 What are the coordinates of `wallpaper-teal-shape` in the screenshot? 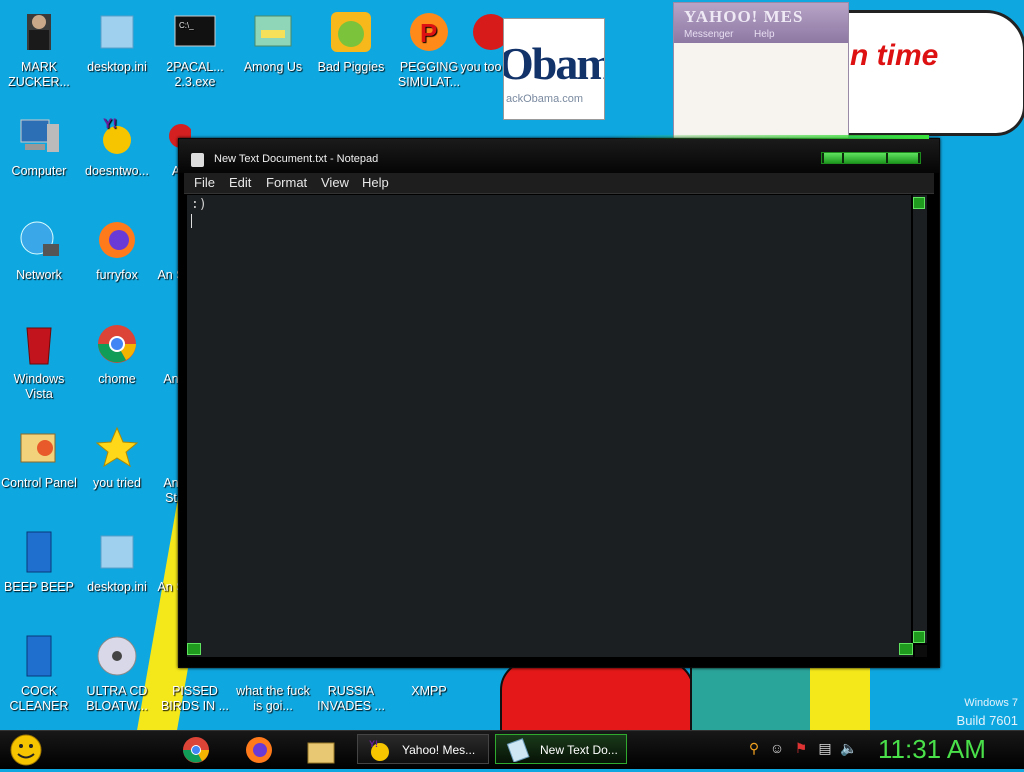 It's located at (752, 695).